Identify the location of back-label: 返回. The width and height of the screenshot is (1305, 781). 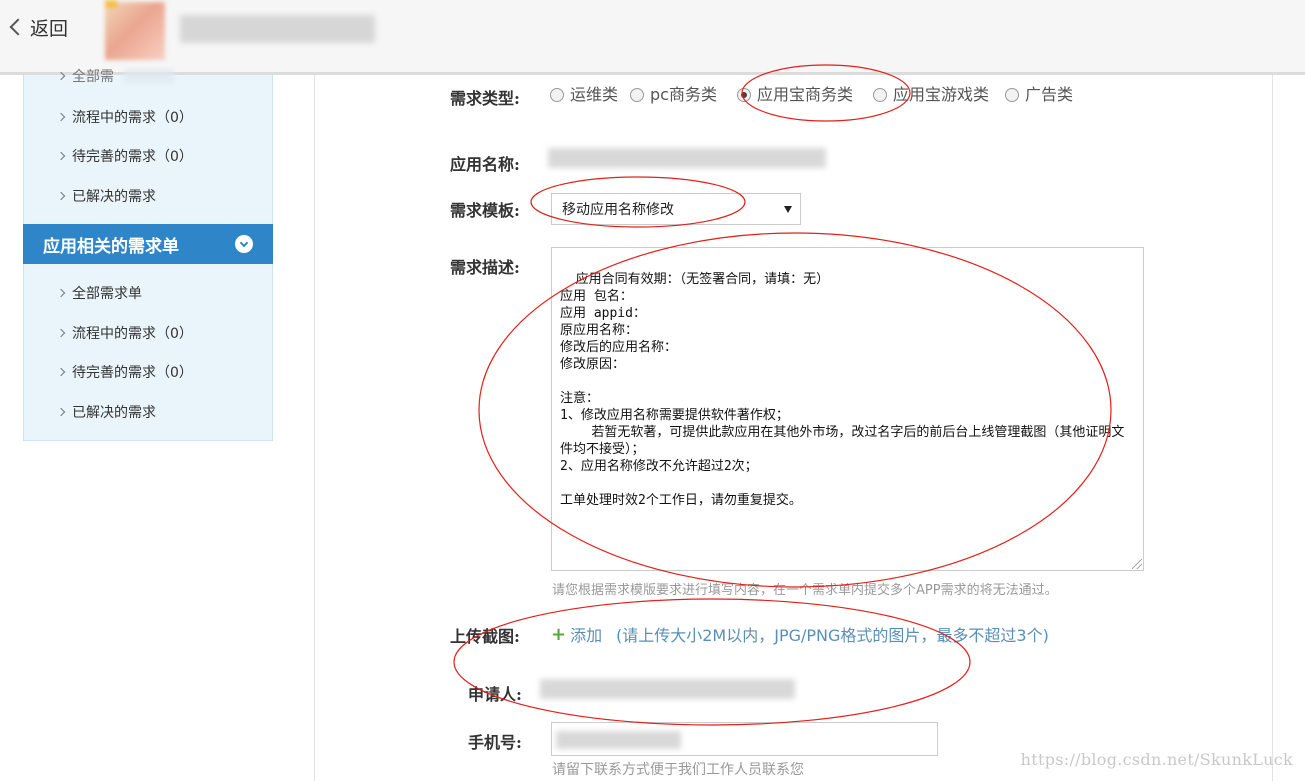
(49, 28).